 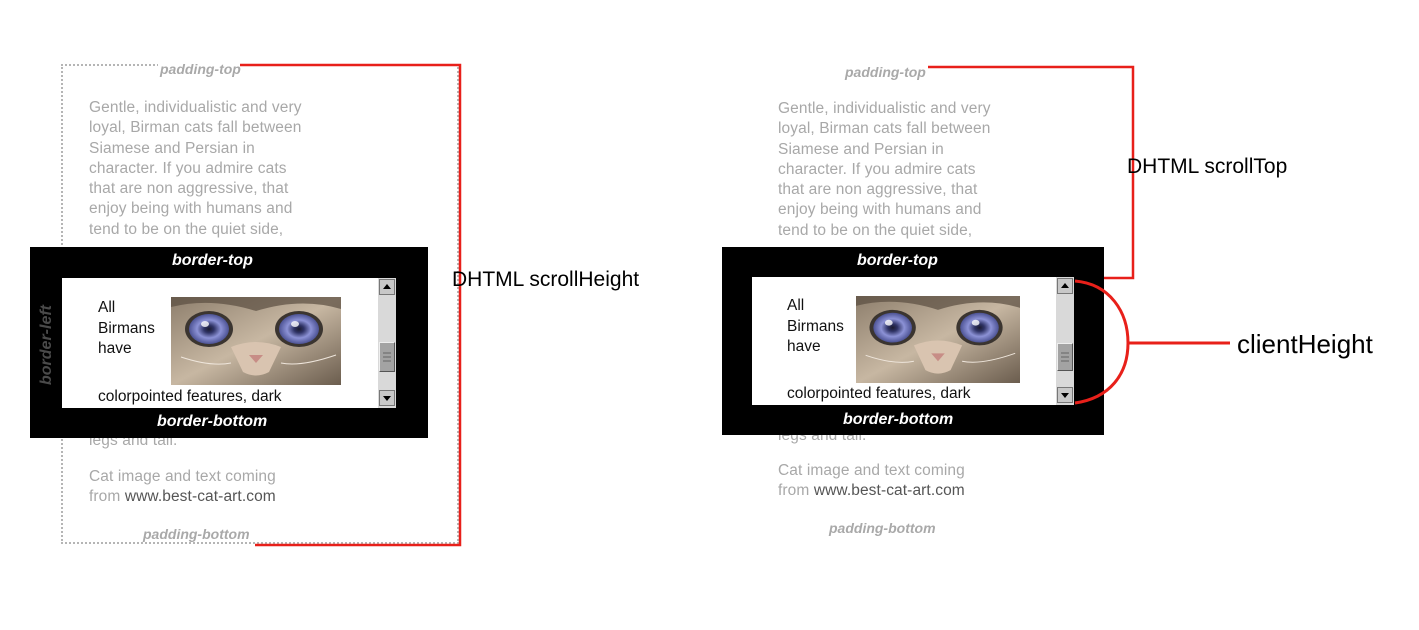 What do you see at coordinates (1152, 342) in the screenshot?
I see `client-height-brace` at bounding box center [1152, 342].